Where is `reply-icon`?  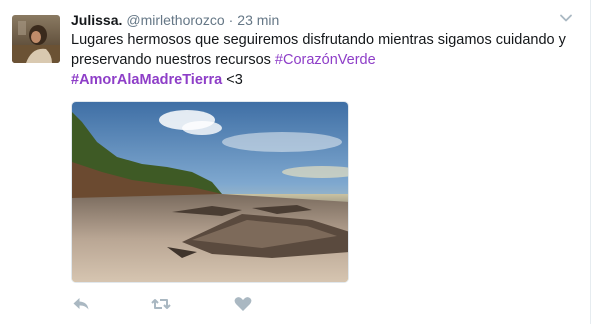 reply-icon is located at coordinates (81, 304).